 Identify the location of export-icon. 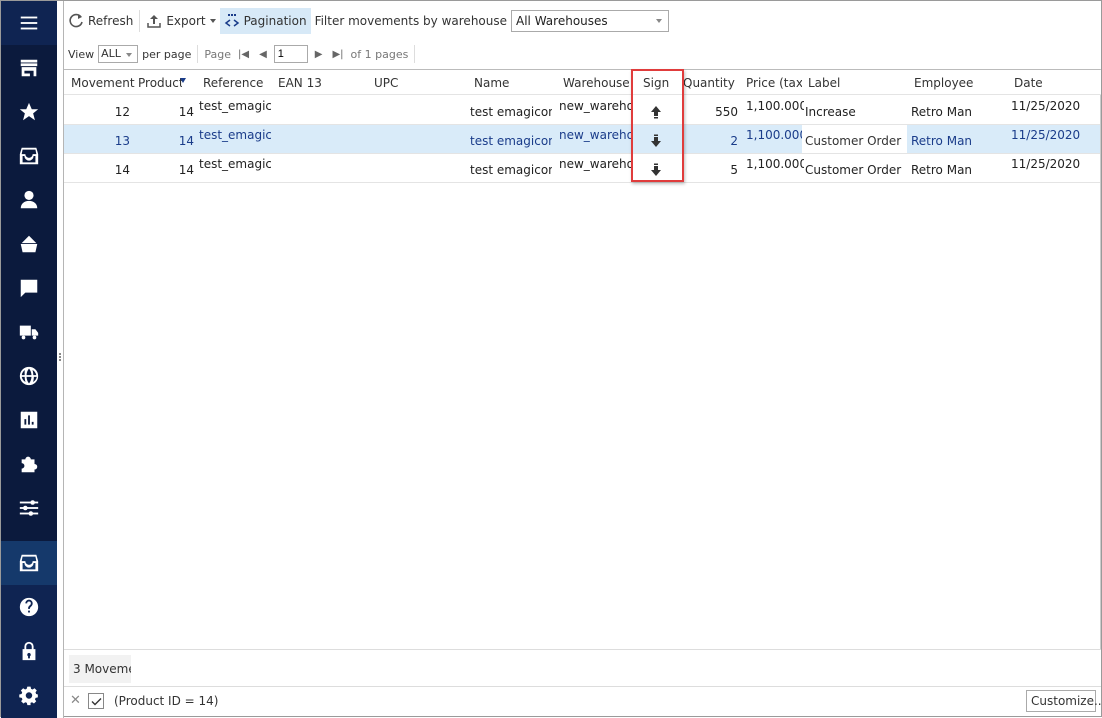
(154, 21).